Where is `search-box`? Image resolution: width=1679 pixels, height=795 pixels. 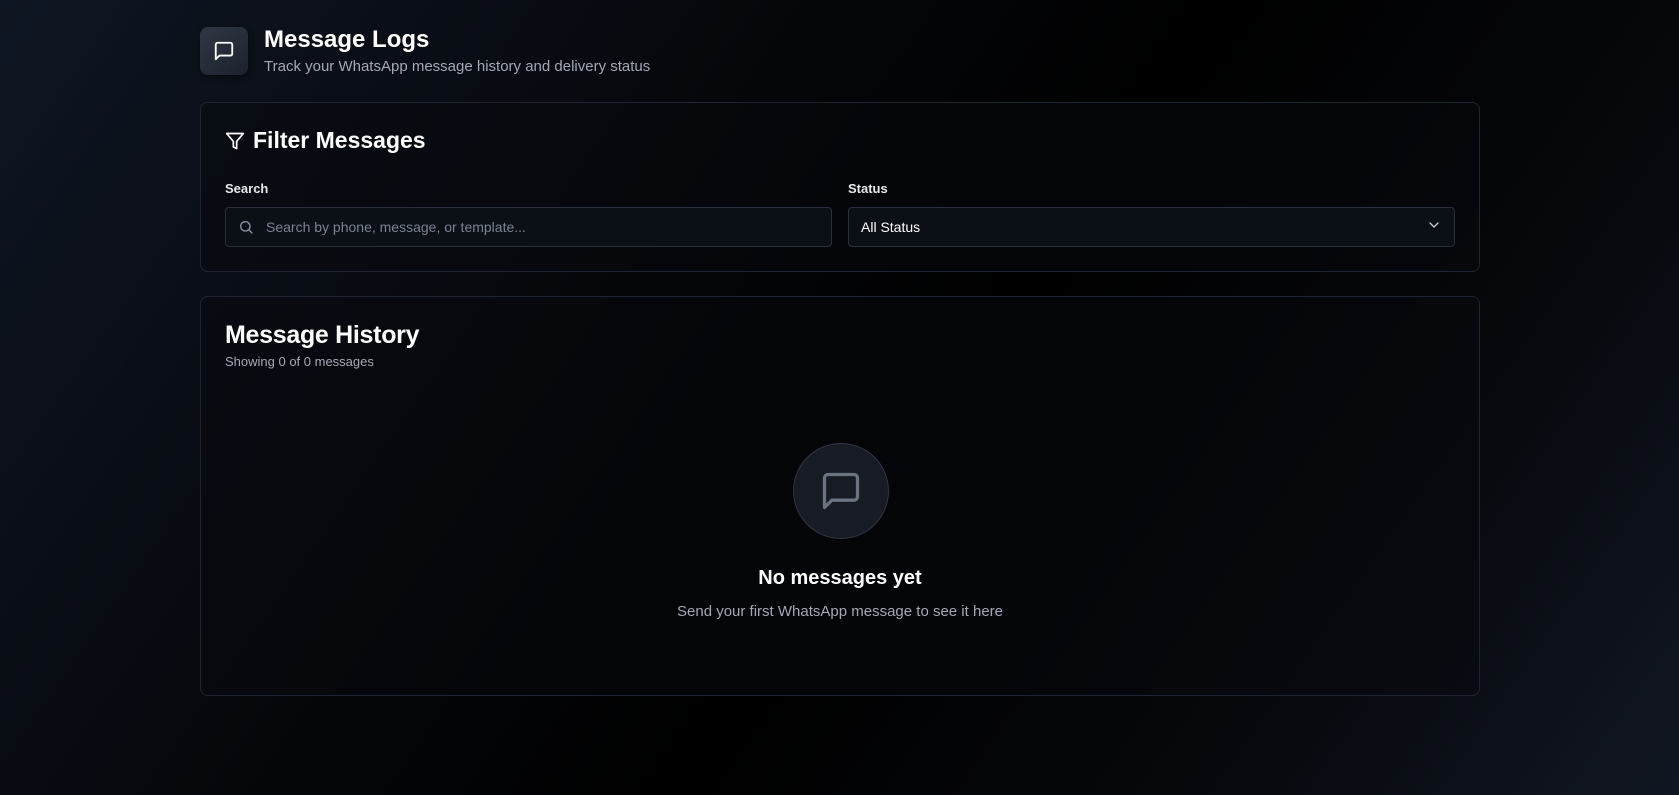 search-box is located at coordinates (528, 227).